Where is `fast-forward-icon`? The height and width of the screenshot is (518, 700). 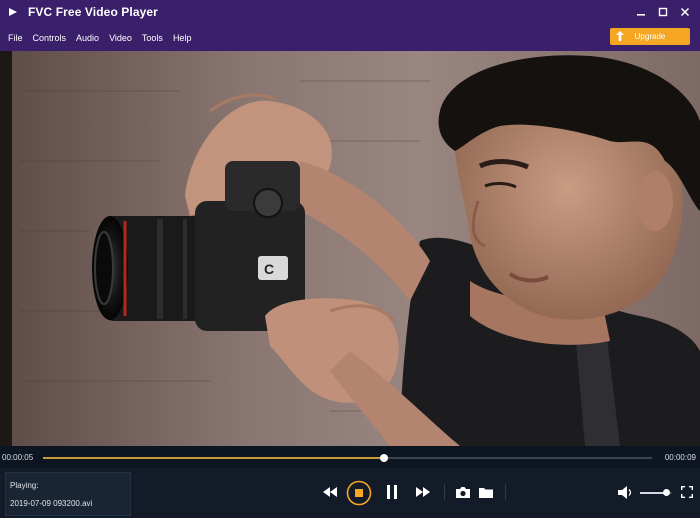 fast-forward-icon is located at coordinates (423, 492).